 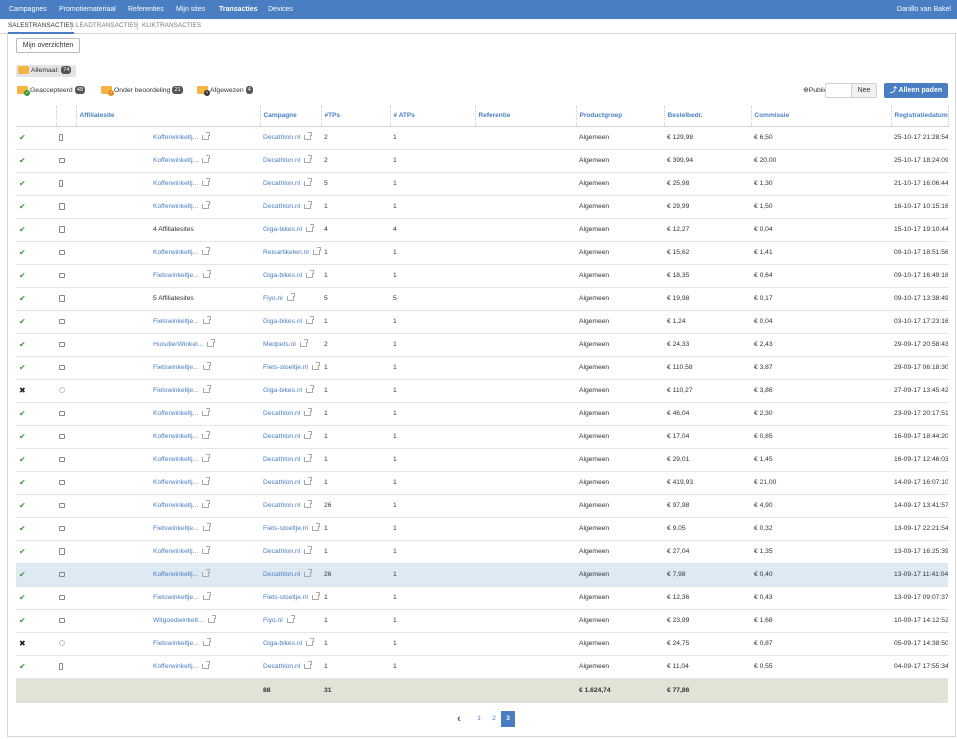 I want to click on tab-leadtransacties: LEADTRANSACTIES, so click(x=107, y=26).